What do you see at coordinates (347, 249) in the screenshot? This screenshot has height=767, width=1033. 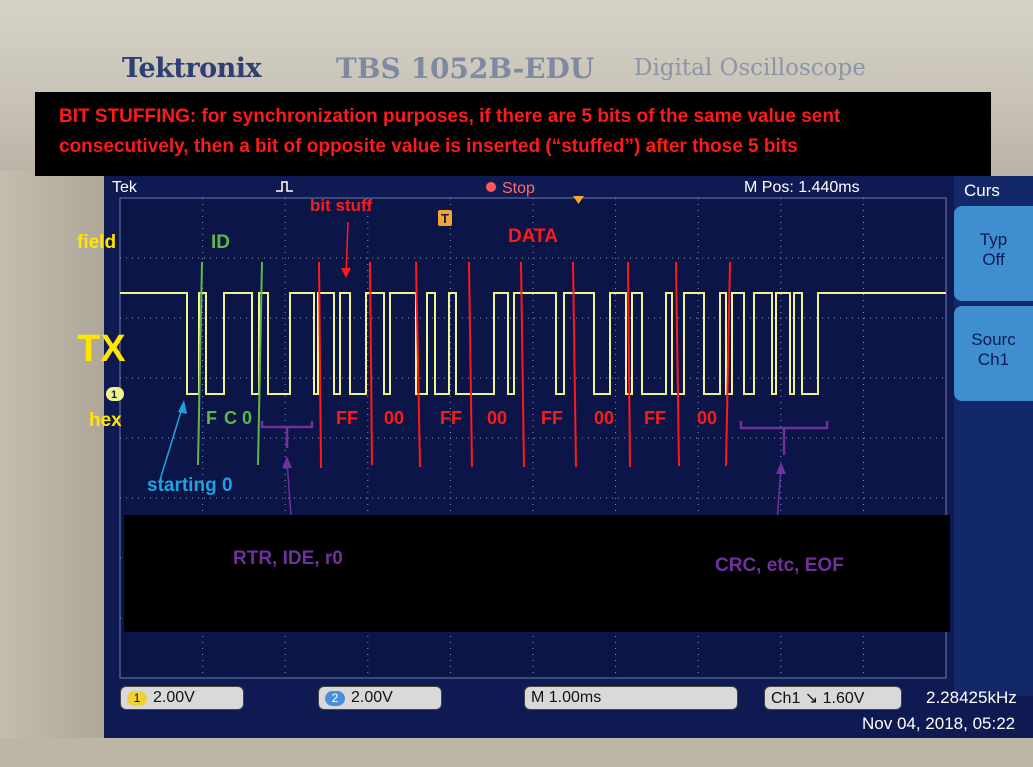 I see `bit-stuff-arrow-line` at bounding box center [347, 249].